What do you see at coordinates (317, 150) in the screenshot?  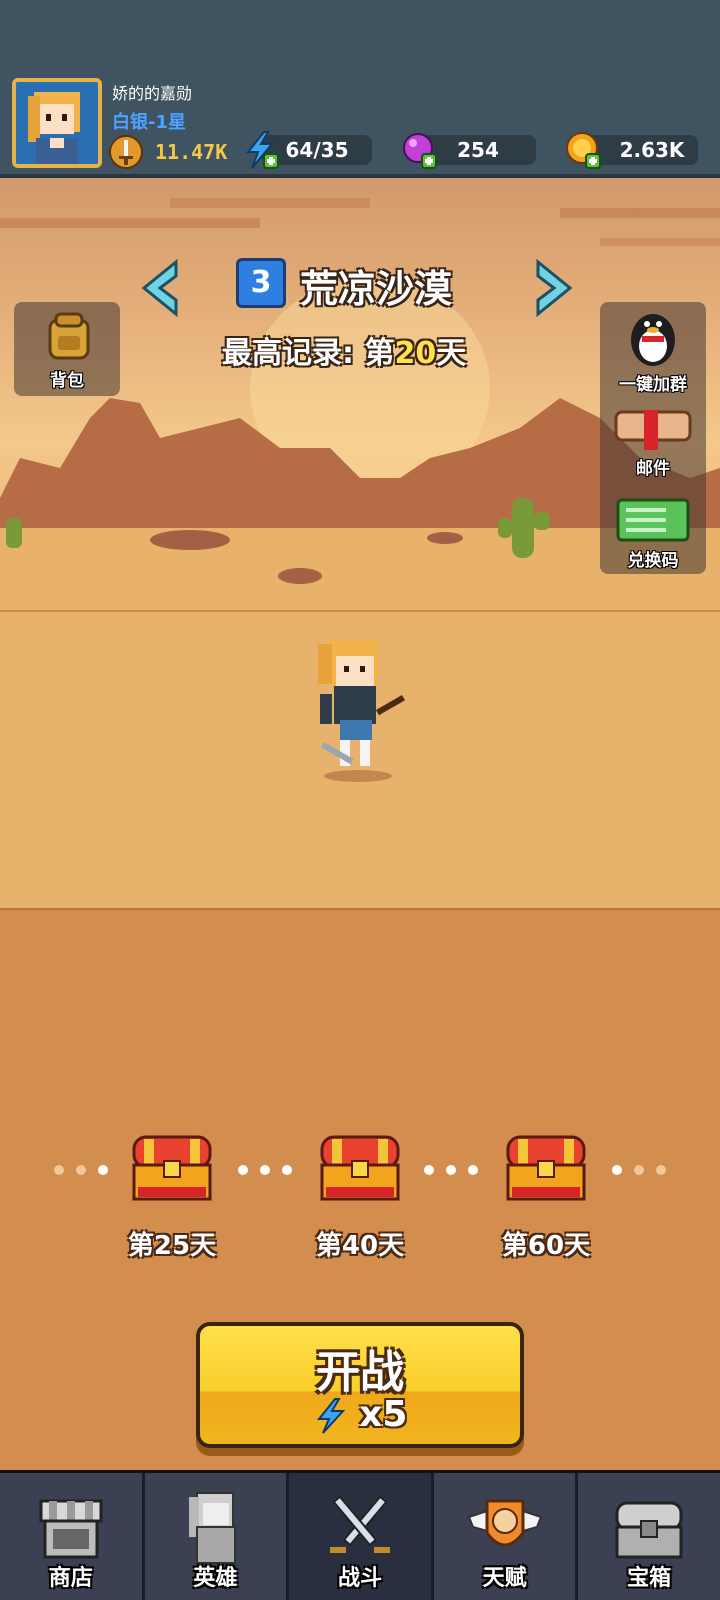 I see `energy-value: 64/35` at bounding box center [317, 150].